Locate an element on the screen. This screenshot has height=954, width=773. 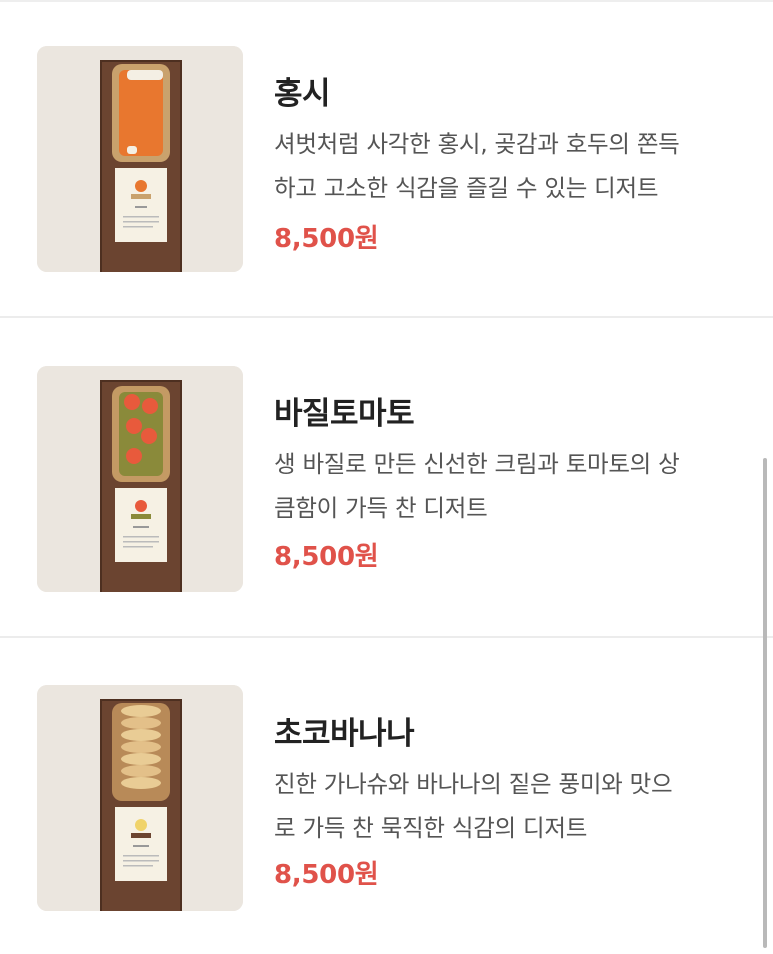
item-name: 바질토마토 is located at coordinates (344, 414).